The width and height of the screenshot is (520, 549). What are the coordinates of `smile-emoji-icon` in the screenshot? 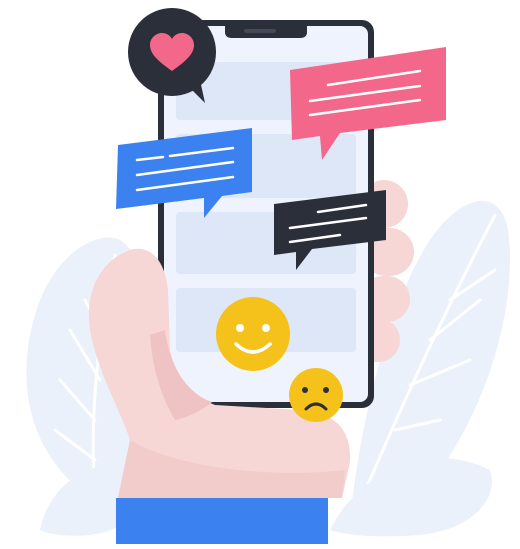 It's located at (253, 334).